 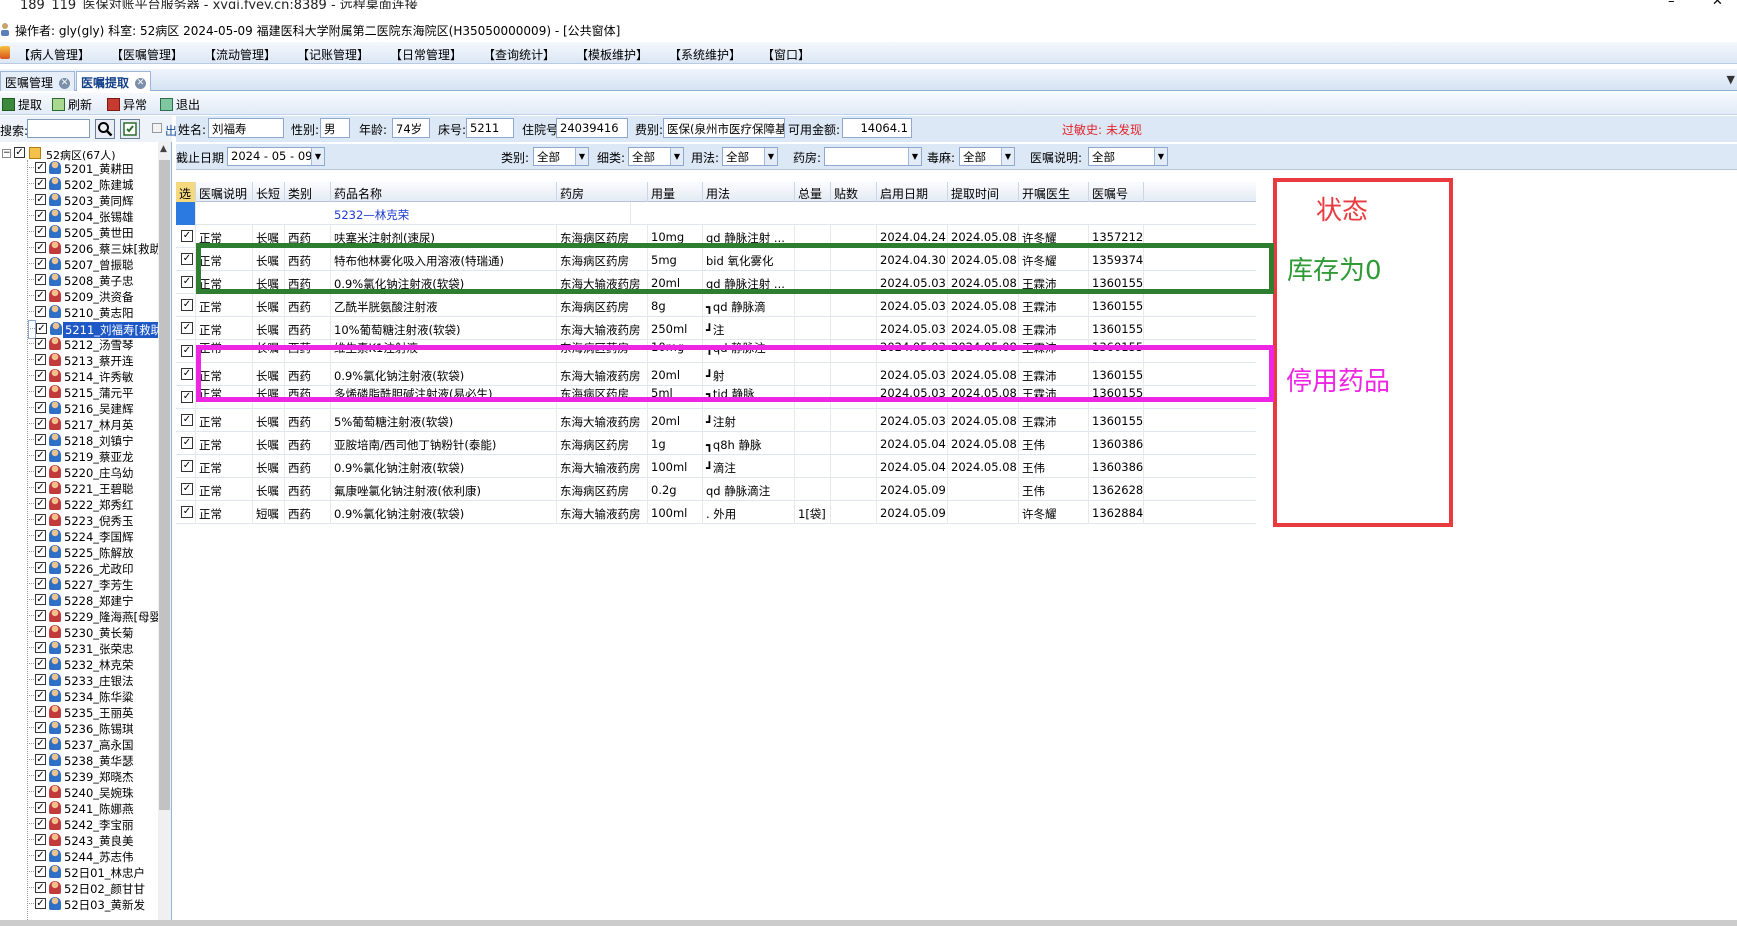 I want to click on show-discharged-checkbox, so click(x=157, y=128).